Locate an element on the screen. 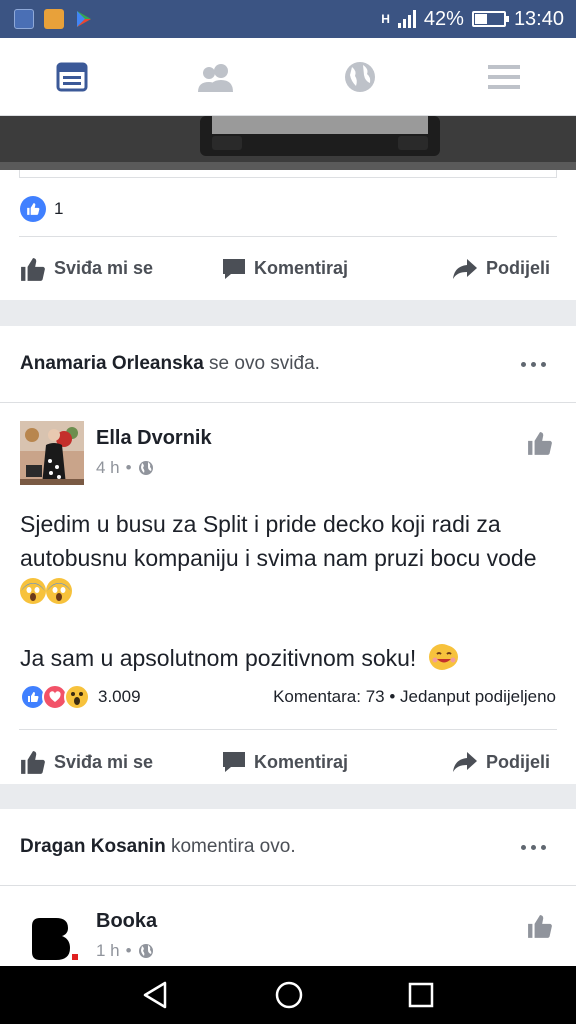 This screenshot has width=576, height=1024. recent-apps-icon is located at coordinates (421, 995).